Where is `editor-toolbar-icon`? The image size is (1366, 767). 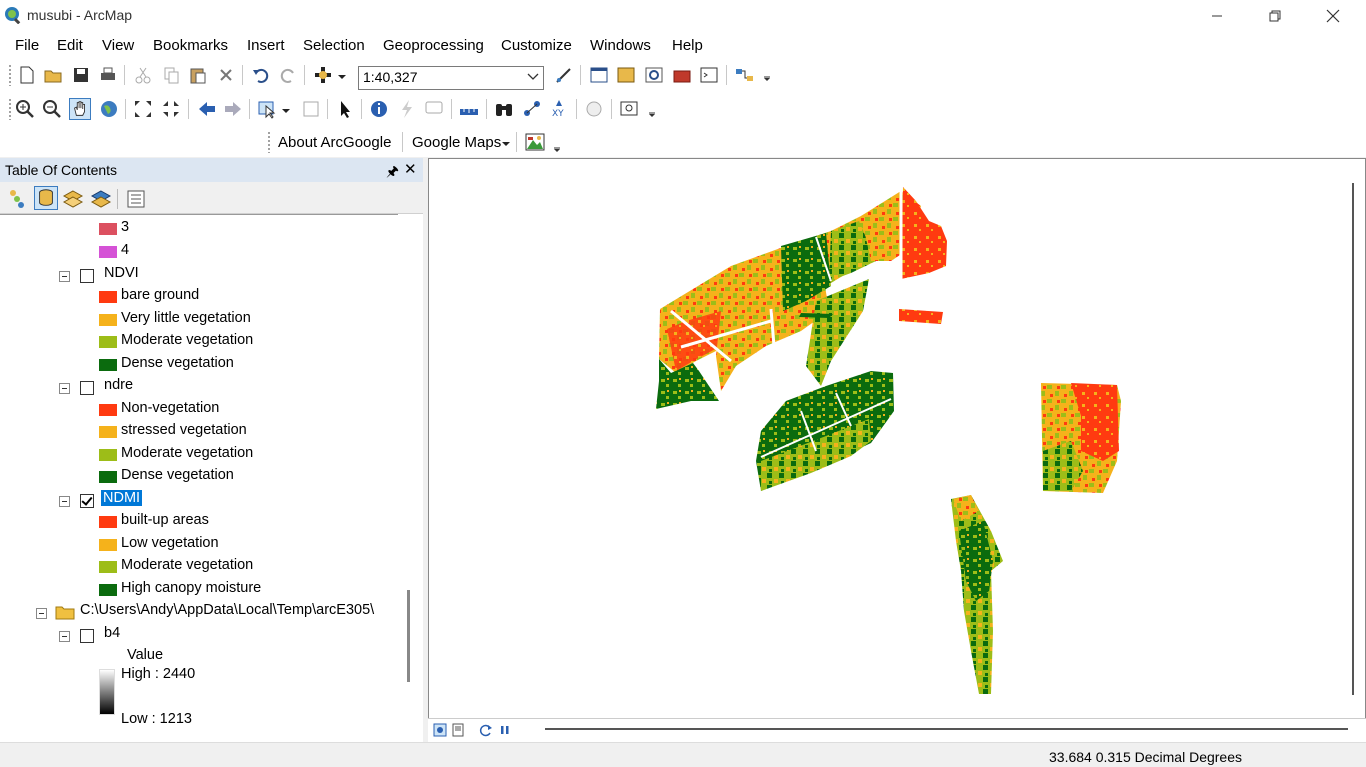 editor-toolbar-icon is located at coordinates (564, 75).